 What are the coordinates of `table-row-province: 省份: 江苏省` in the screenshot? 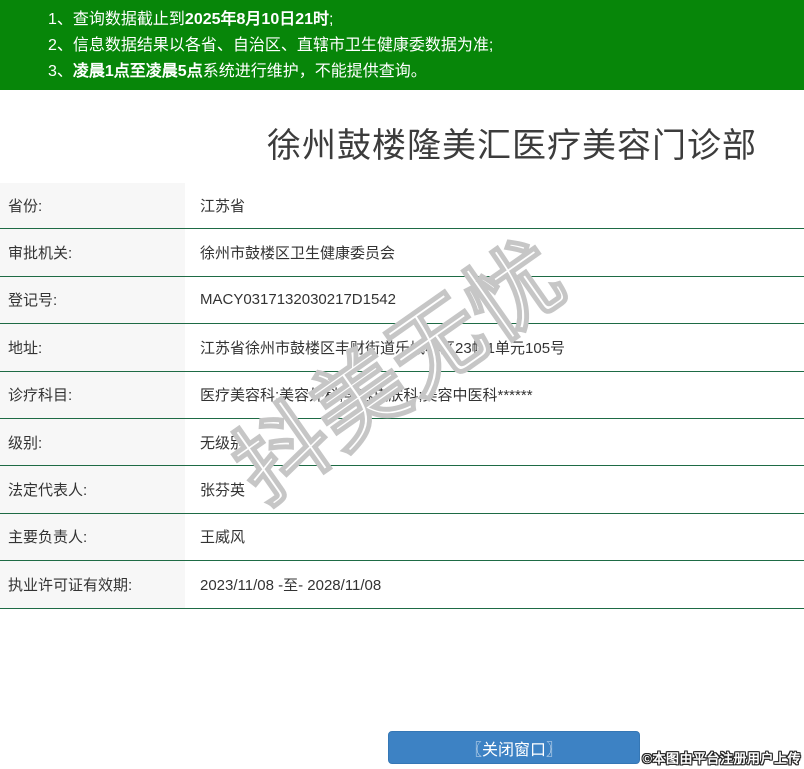 It's located at (402, 206).